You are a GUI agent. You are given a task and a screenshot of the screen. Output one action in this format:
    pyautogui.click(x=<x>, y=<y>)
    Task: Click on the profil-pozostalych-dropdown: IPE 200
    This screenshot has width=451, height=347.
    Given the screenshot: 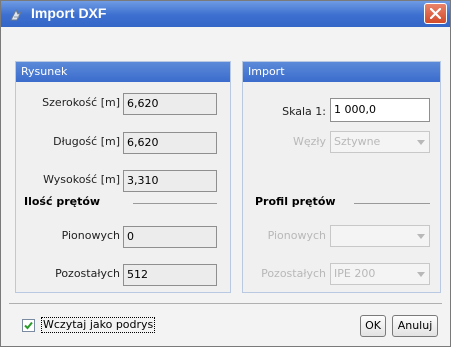 What is the action you would take?
    pyautogui.click(x=380, y=274)
    